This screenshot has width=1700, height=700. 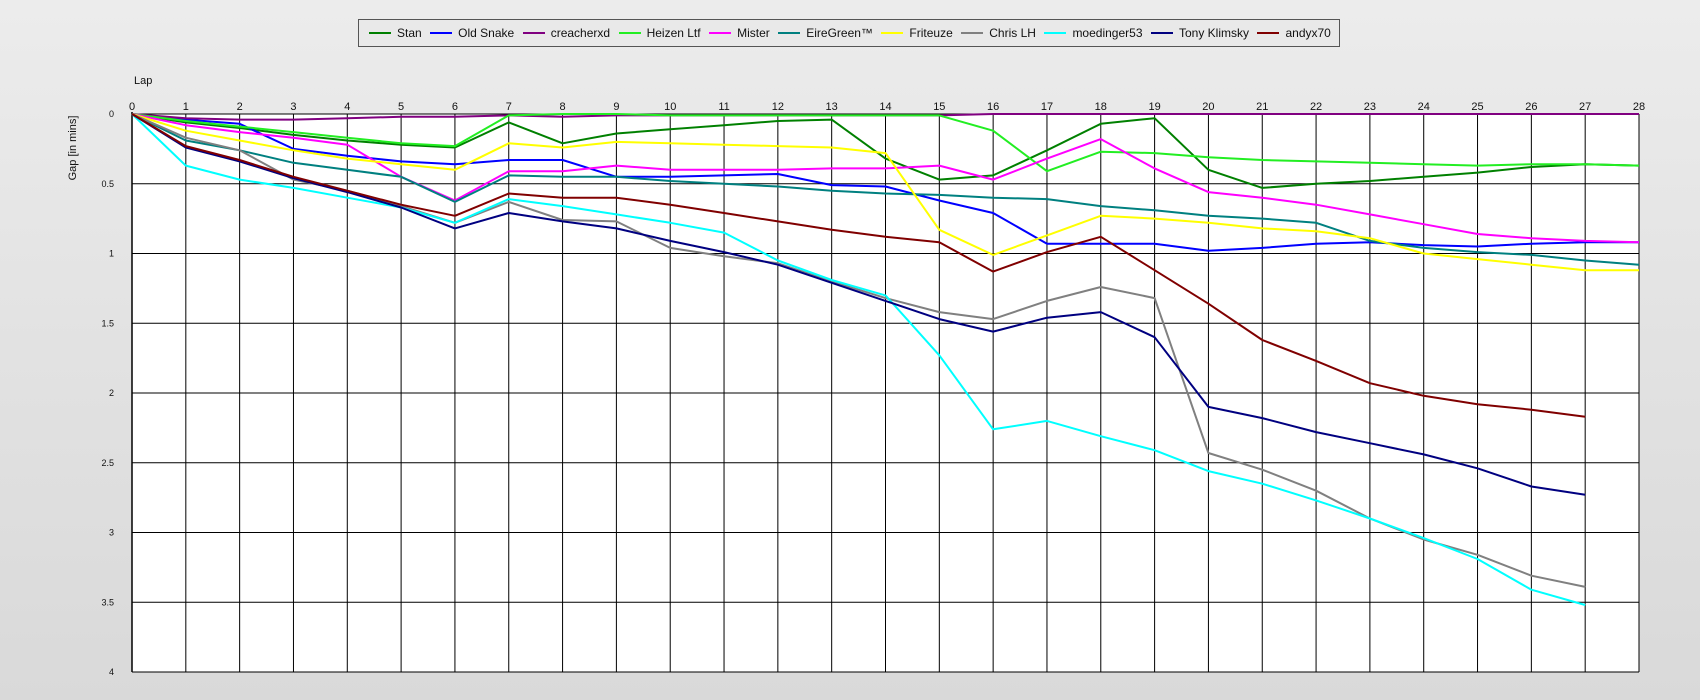 What do you see at coordinates (1101, 107) in the screenshot?
I see `x-tick-label: 18` at bounding box center [1101, 107].